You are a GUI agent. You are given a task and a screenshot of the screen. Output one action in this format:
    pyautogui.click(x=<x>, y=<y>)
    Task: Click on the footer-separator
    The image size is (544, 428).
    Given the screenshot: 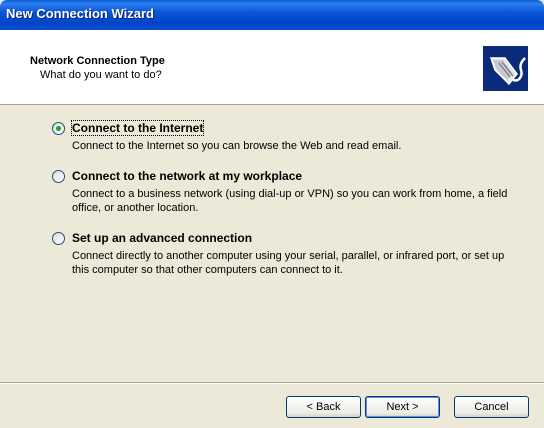 What is the action you would take?
    pyautogui.click(x=272, y=383)
    